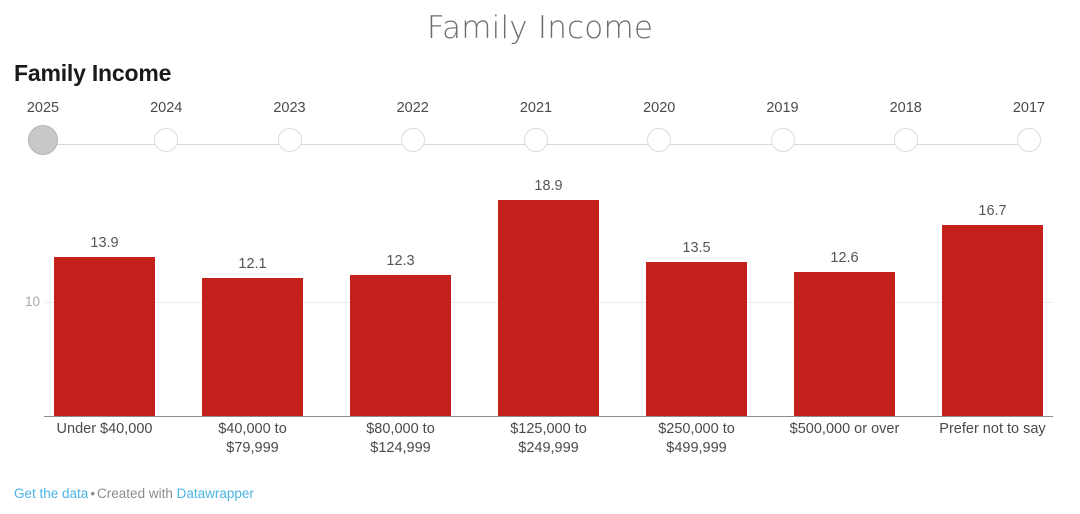  Describe the element at coordinates (548, 417) in the screenshot. I see `x-axis-line` at that location.